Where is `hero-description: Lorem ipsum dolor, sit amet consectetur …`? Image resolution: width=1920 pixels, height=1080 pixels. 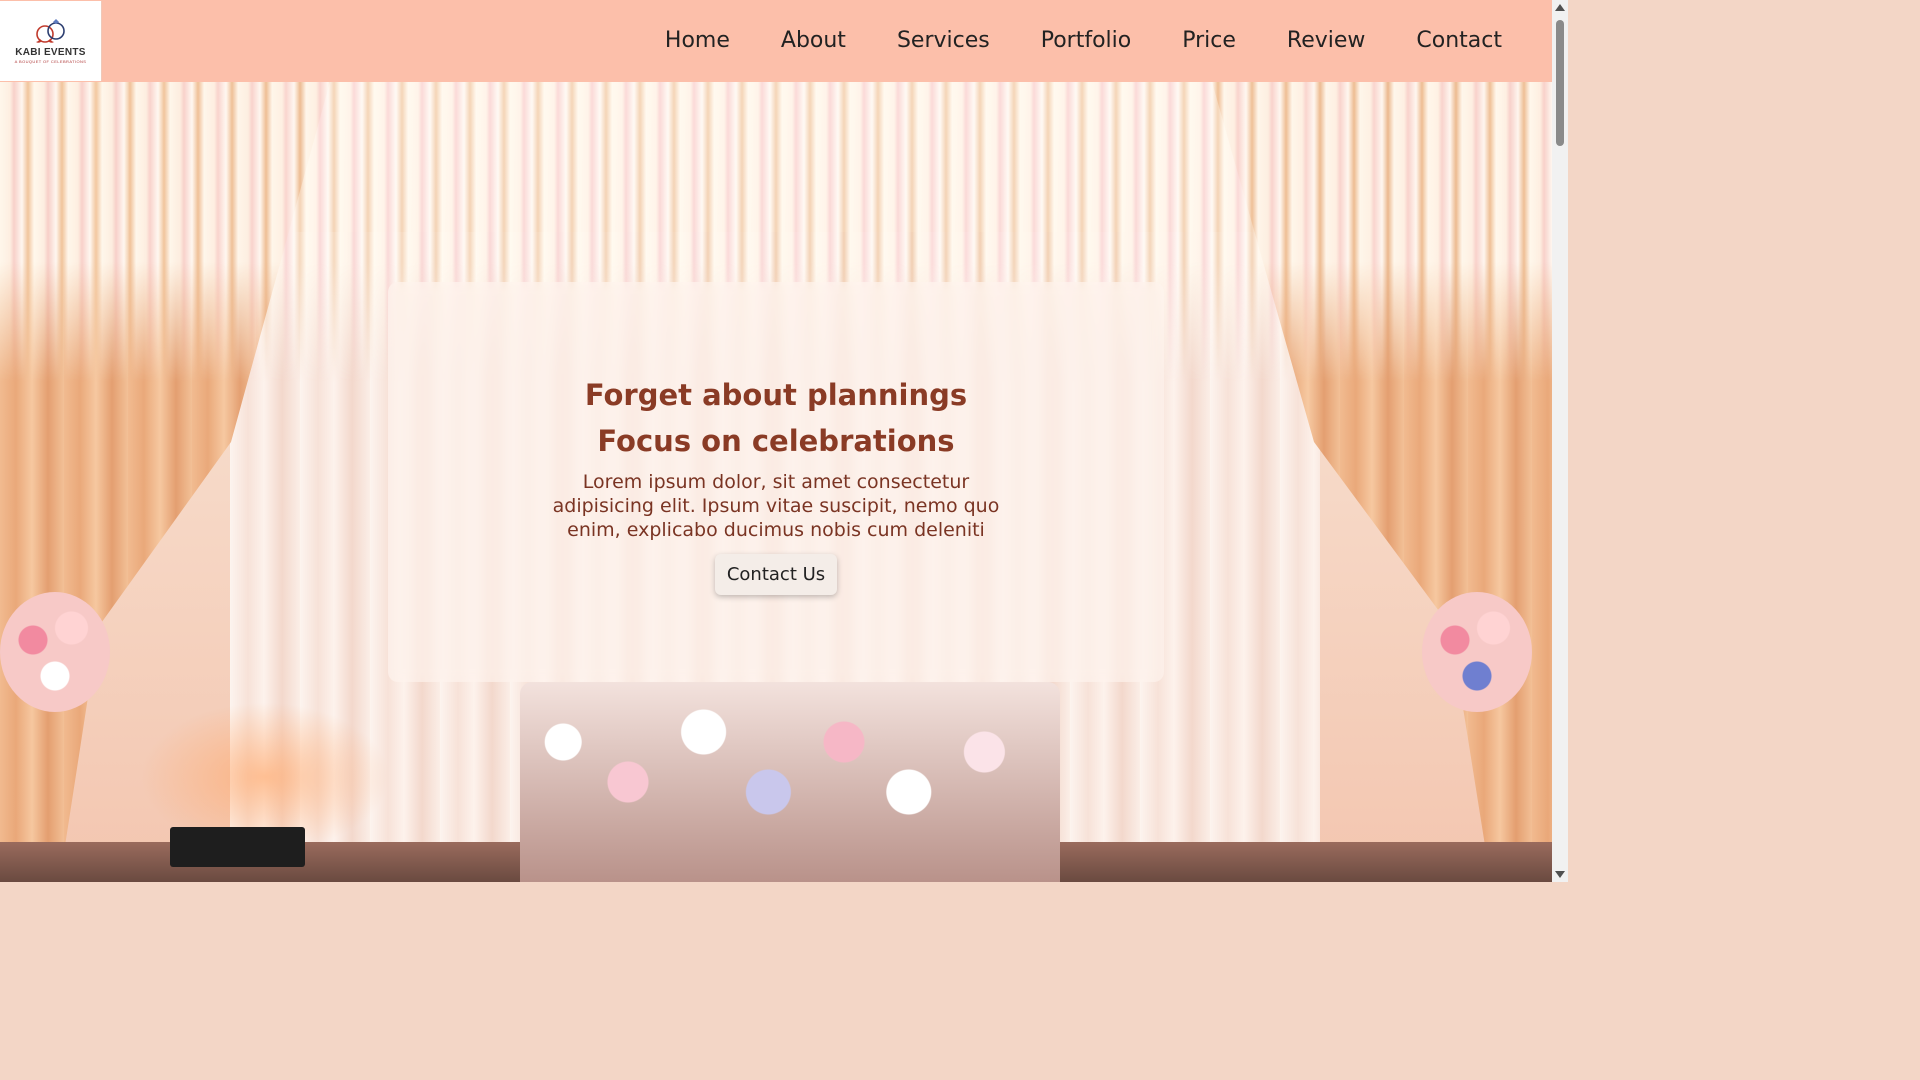 hero-description: Lorem ipsum dolor, sit amet consectetur … is located at coordinates (776, 506).